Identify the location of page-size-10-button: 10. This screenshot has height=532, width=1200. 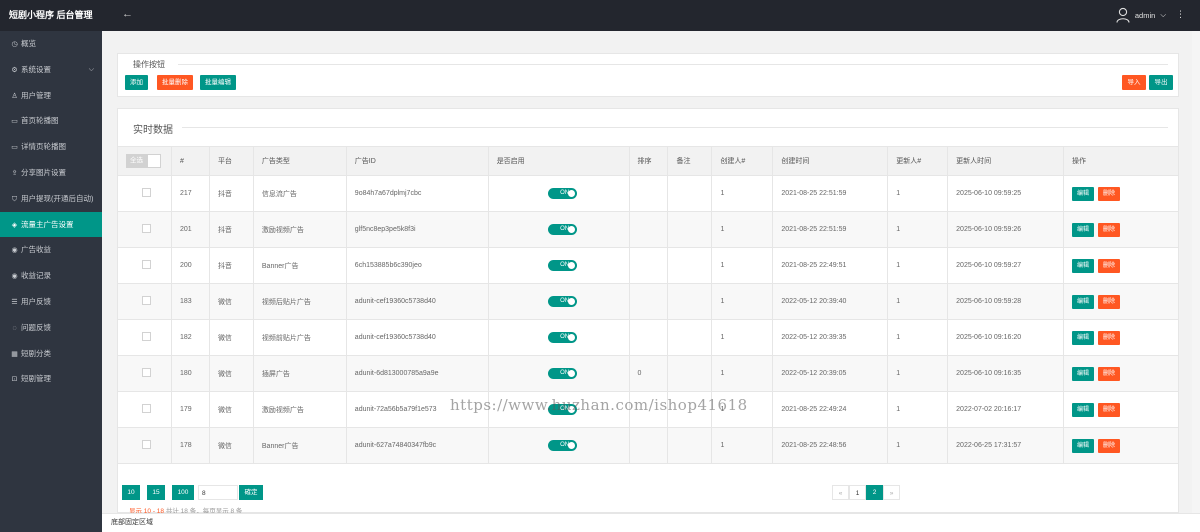
(131, 492).